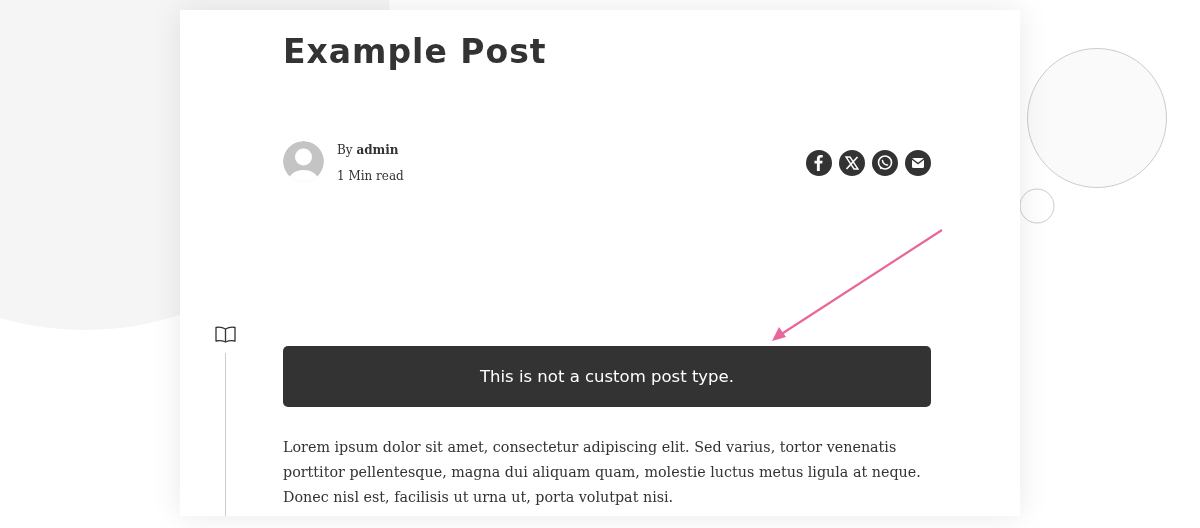  Describe the element at coordinates (885, 163) in the screenshot. I see `whatsapp-icon` at that location.